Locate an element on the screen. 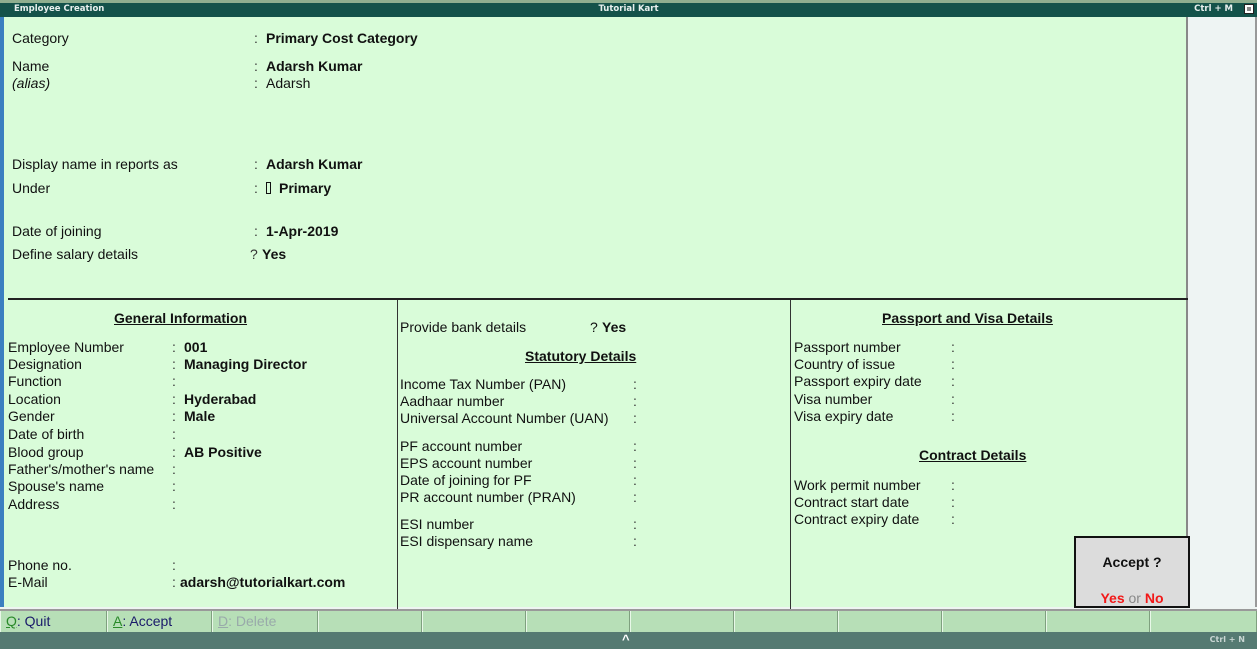 This screenshot has width=1257, height=649. general-field-value: AB Positive is located at coordinates (223, 452).